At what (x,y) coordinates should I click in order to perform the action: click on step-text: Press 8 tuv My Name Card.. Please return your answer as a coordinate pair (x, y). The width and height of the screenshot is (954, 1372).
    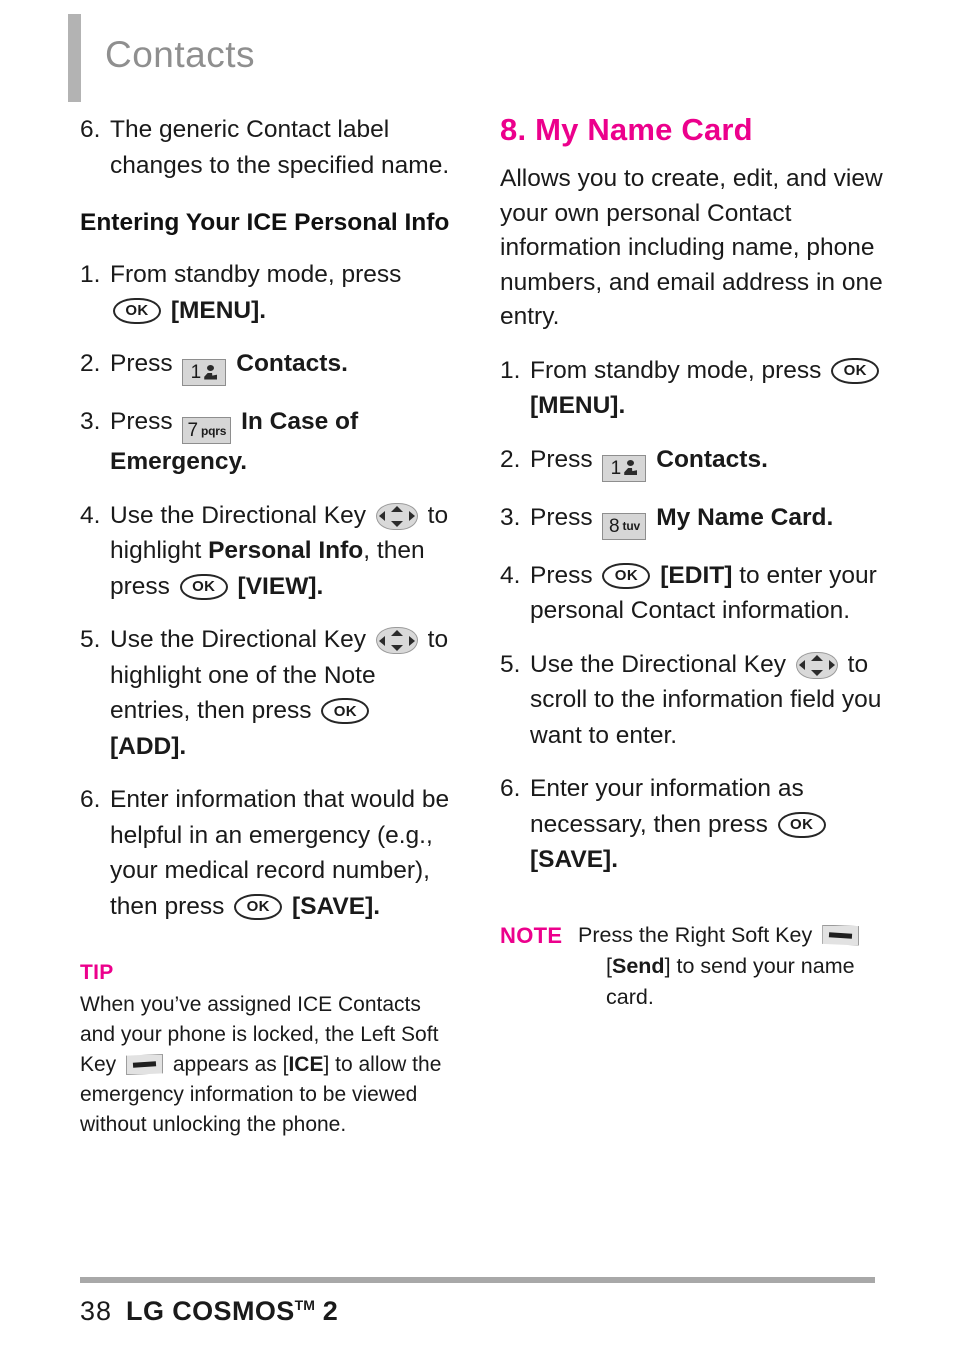
    Looking at the image, I should click on (715, 520).